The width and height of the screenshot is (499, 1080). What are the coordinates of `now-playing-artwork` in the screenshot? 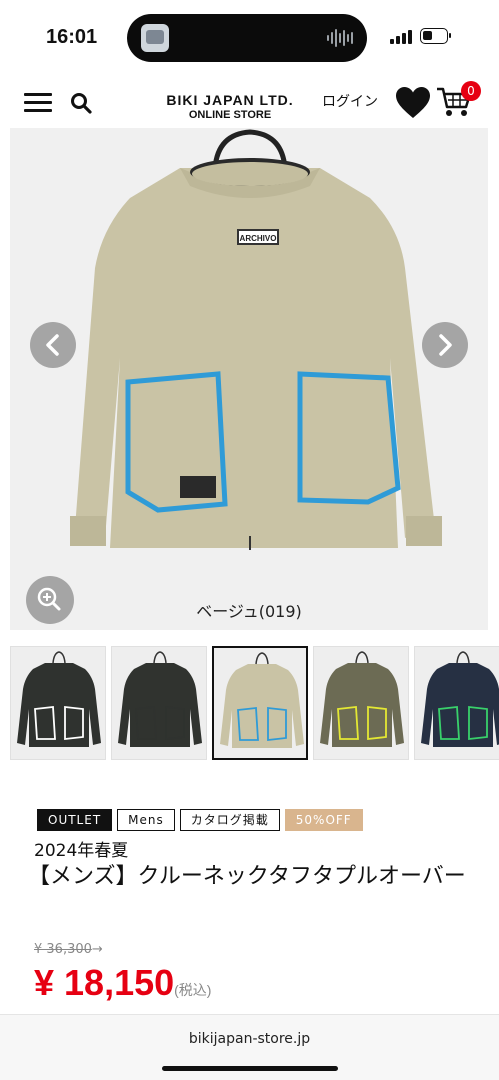 It's located at (155, 38).